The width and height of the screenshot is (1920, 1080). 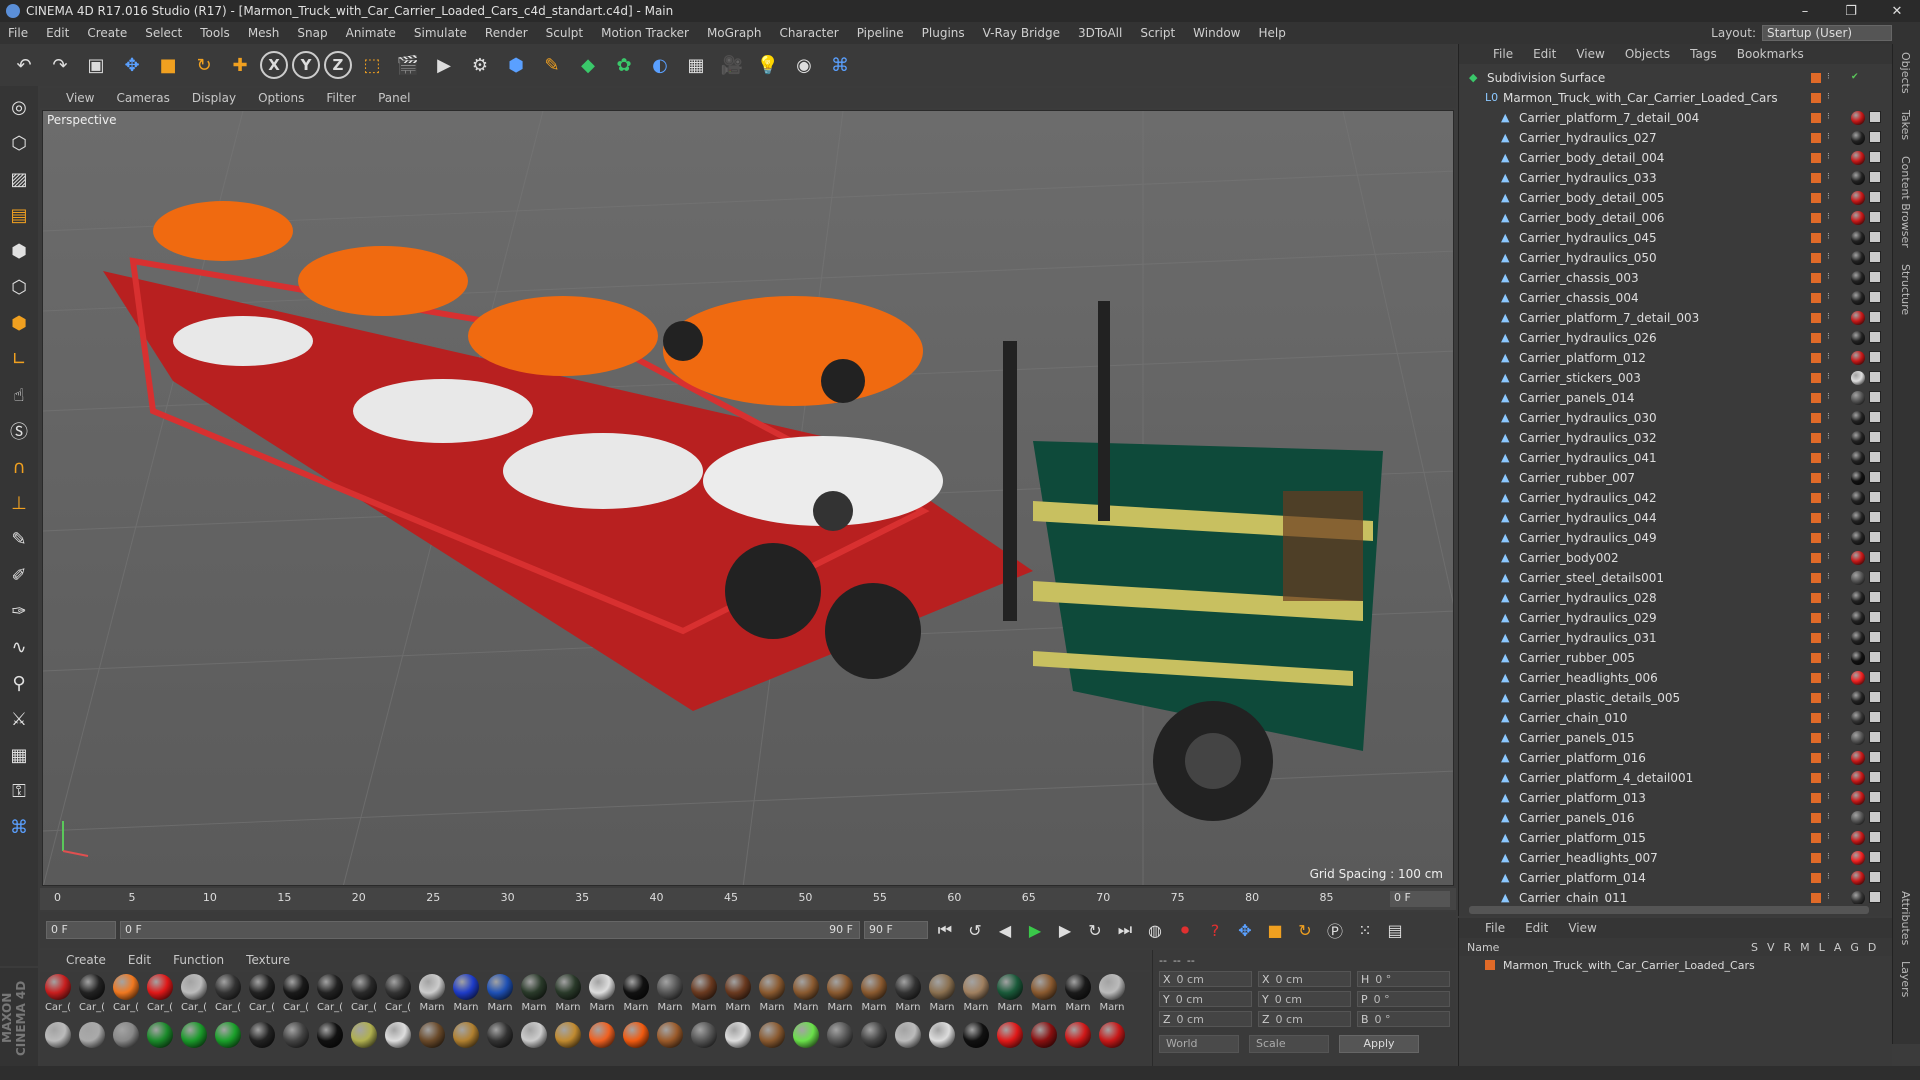 I want to click on object-row: ▲ Carrier_rubber_007 ⁝, so click(x=1676, y=478).